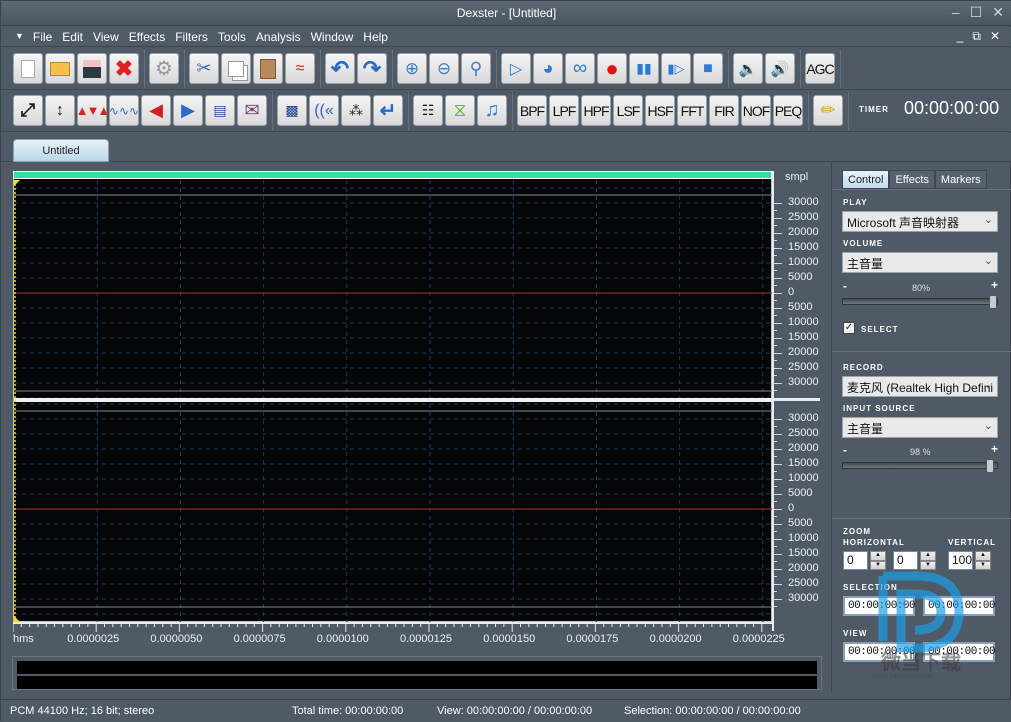 The height and width of the screenshot is (722, 1011). Describe the element at coordinates (628, 110) in the screenshot. I see `lsf-button: LSF` at that location.